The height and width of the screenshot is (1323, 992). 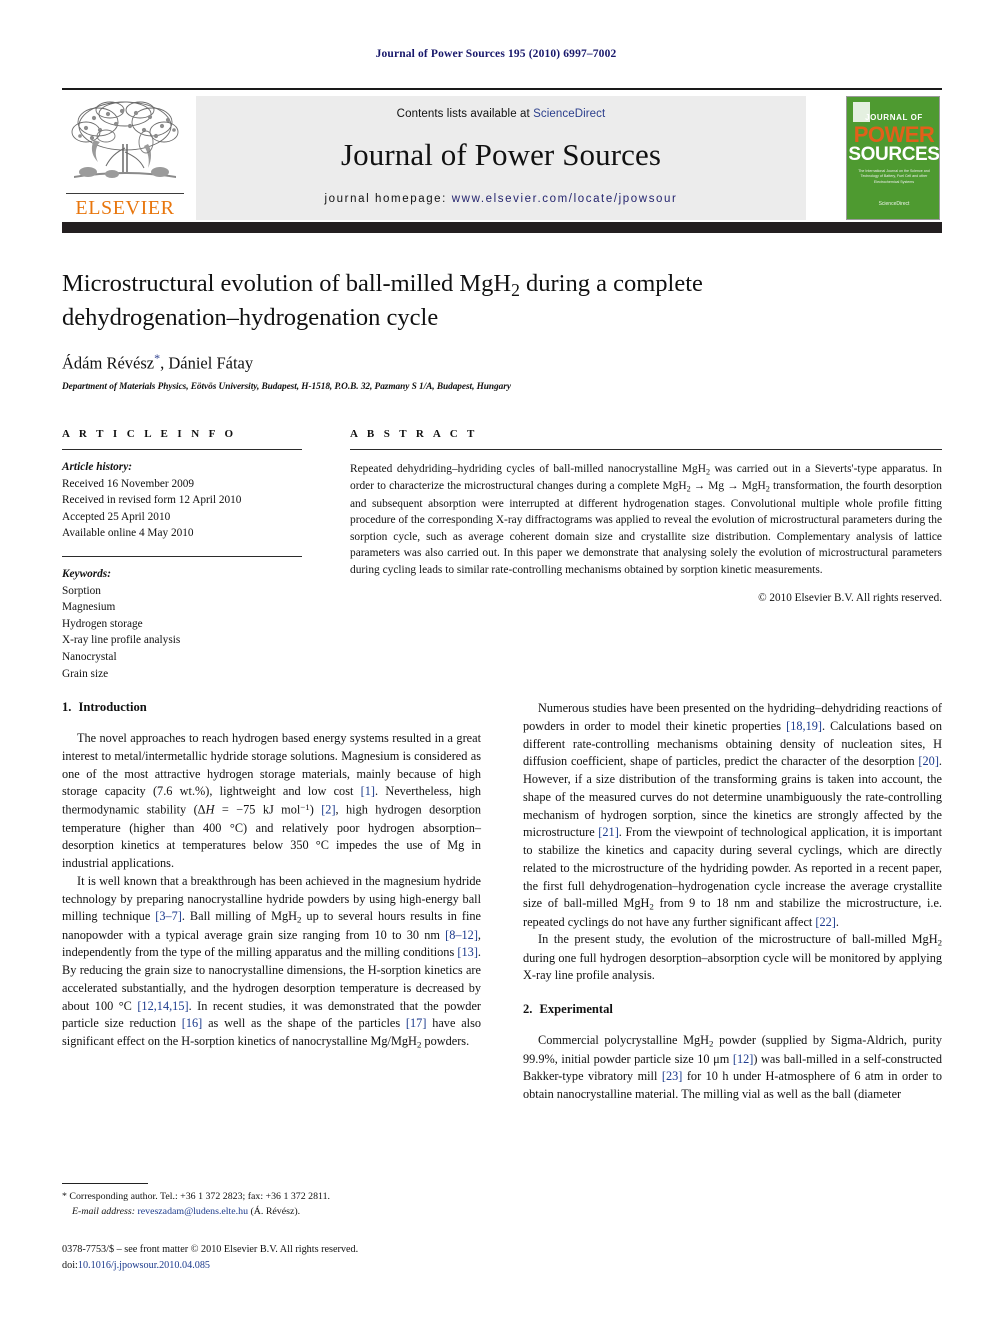 I want to click on section-heading-experimental: 2. Experimental, so click(x=732, y=1009).